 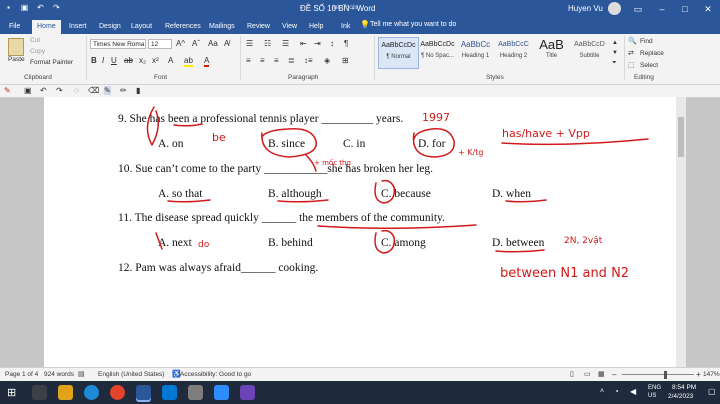 What do you see at coordinates (345, 27) in the screenshot?
I see `tab-ink: Ink` at bounding box center [345, 27].